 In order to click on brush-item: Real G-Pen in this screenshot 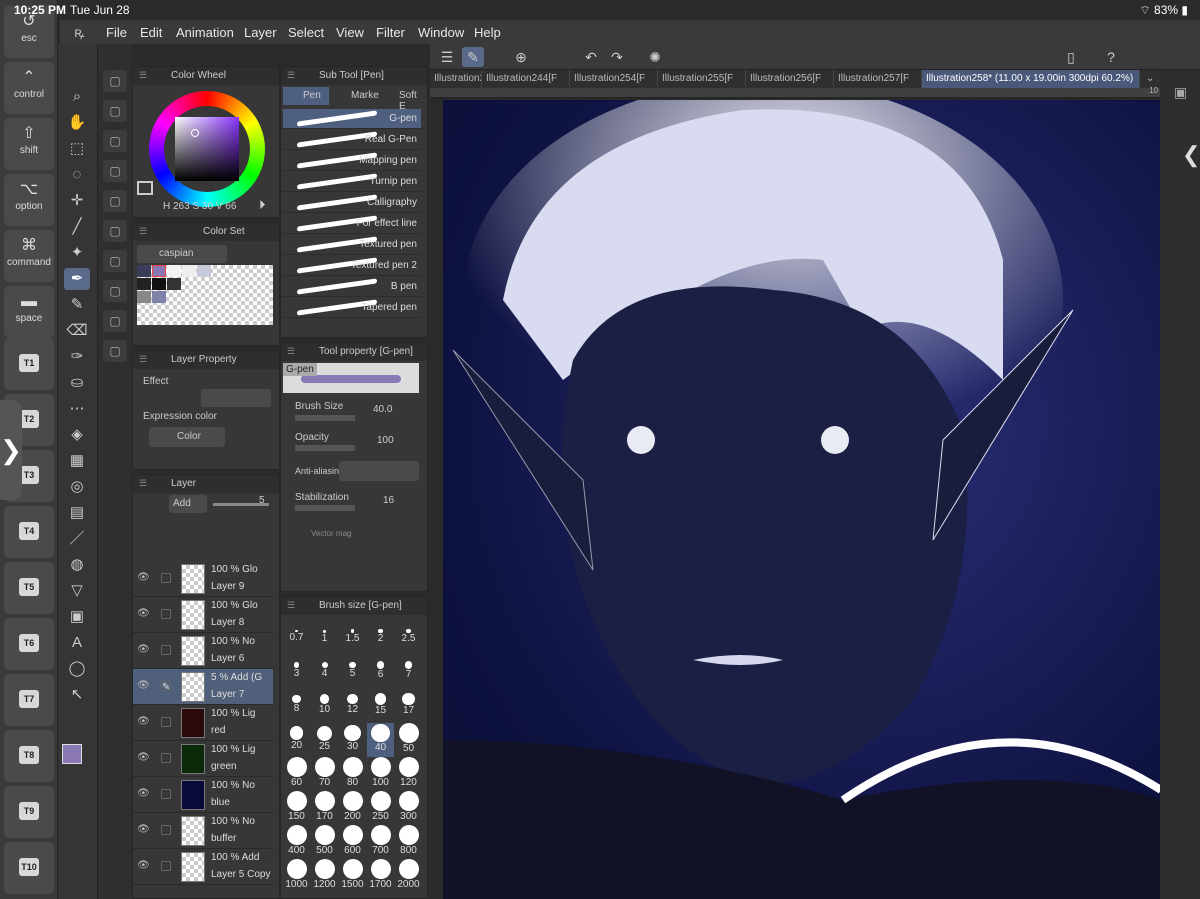, I will do `click(352, 140)`.